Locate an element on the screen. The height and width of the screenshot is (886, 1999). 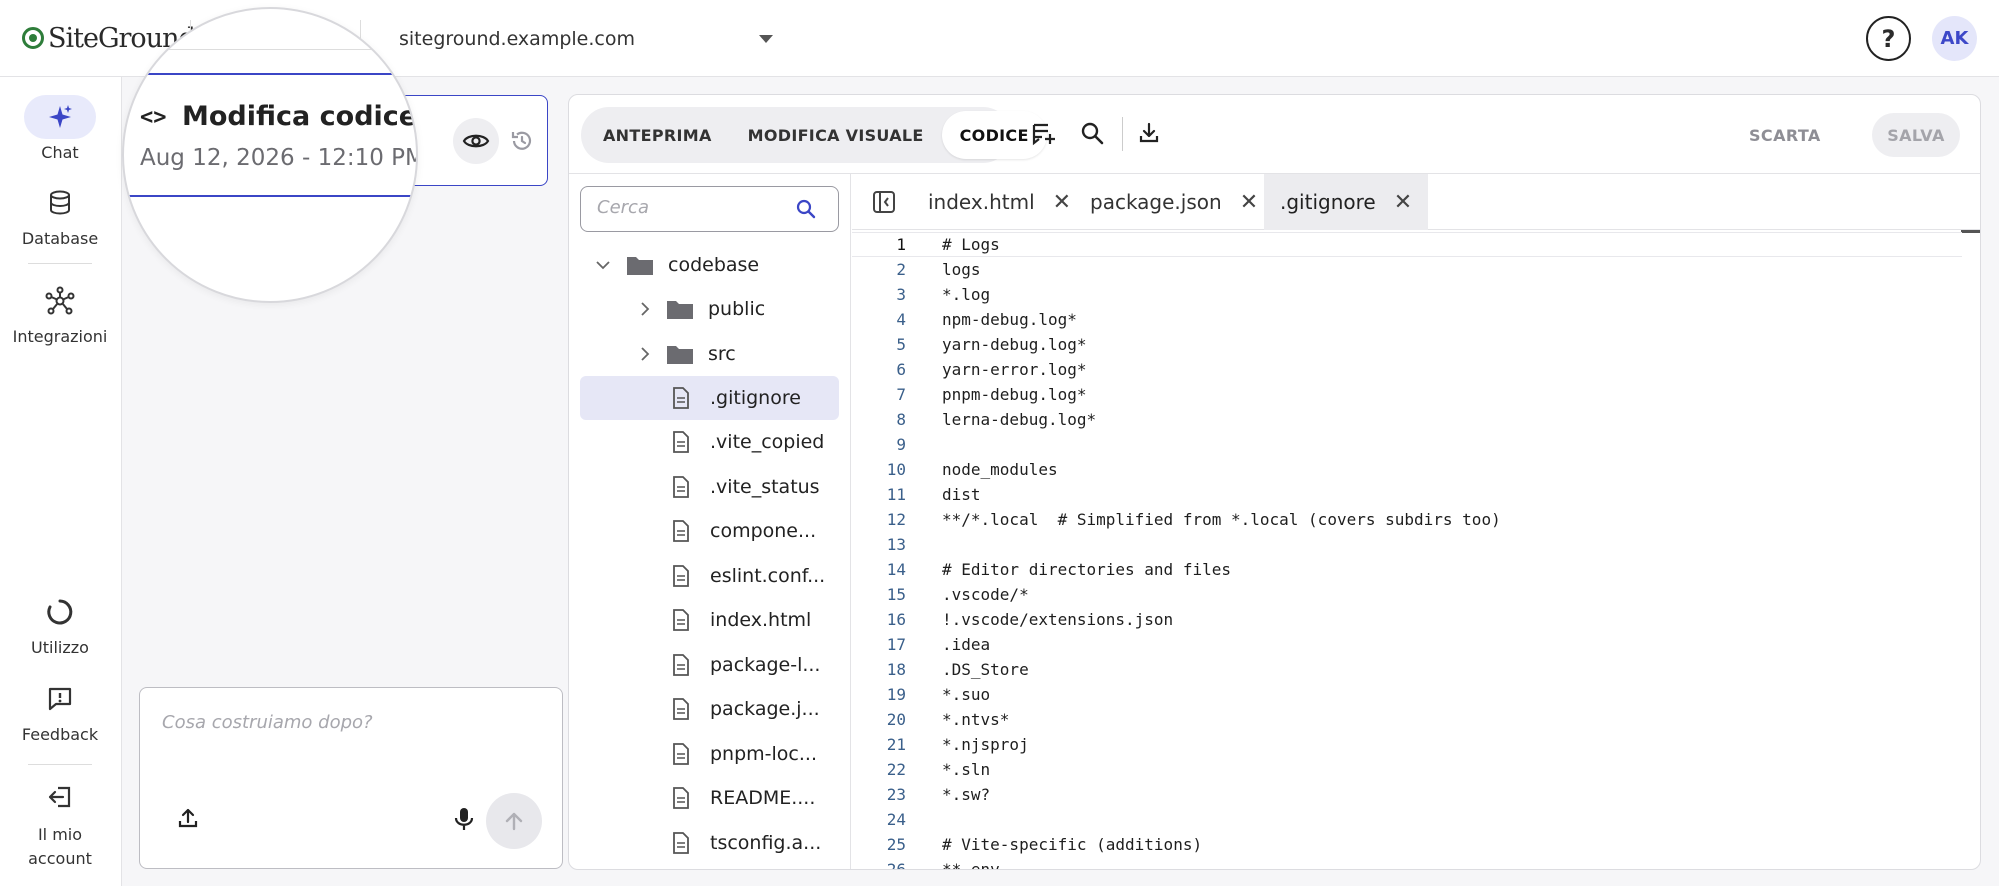
line-number: 16 is located at coordinates (896, 619).